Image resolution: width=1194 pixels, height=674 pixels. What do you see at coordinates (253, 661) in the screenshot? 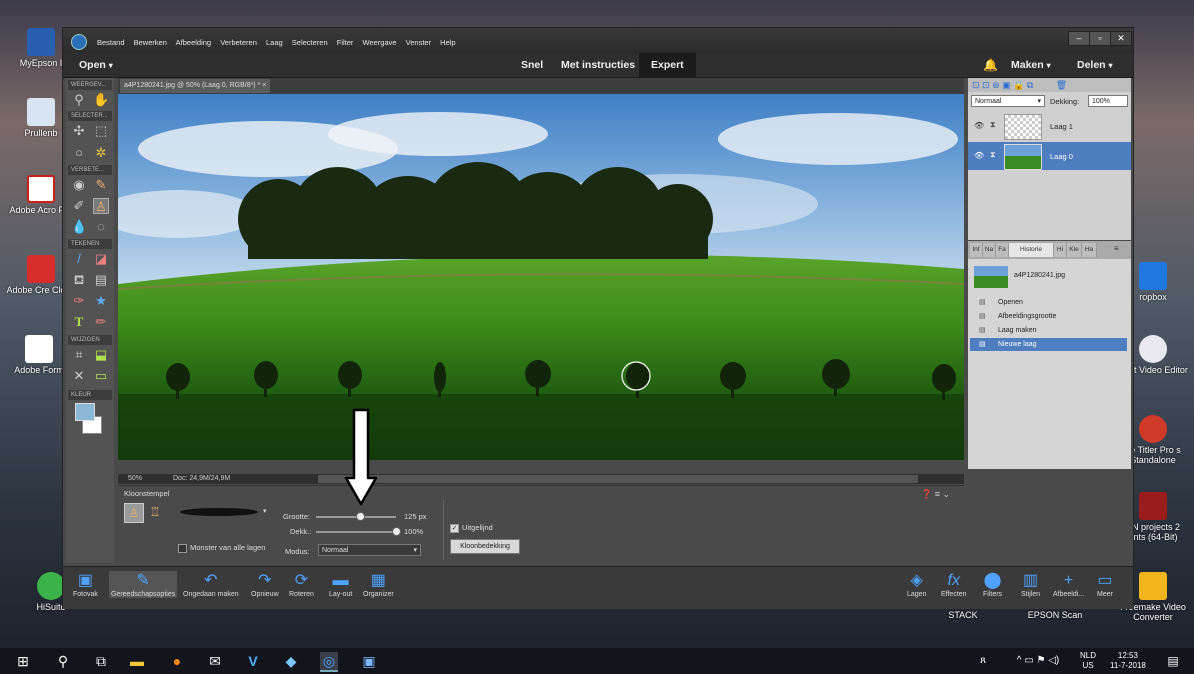
I see `vimeo-icon: V` at bounding box center [253, 661].